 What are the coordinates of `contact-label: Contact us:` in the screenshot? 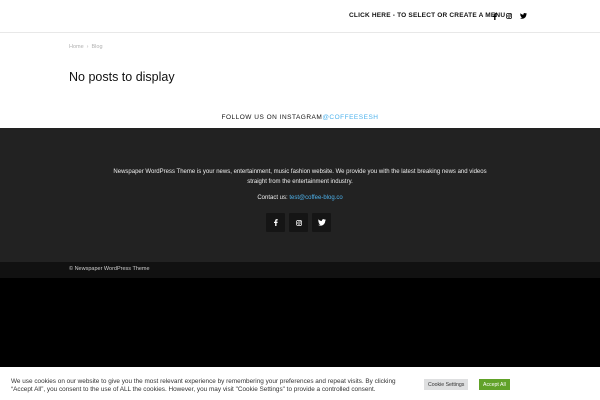 It's located at (272, 198).